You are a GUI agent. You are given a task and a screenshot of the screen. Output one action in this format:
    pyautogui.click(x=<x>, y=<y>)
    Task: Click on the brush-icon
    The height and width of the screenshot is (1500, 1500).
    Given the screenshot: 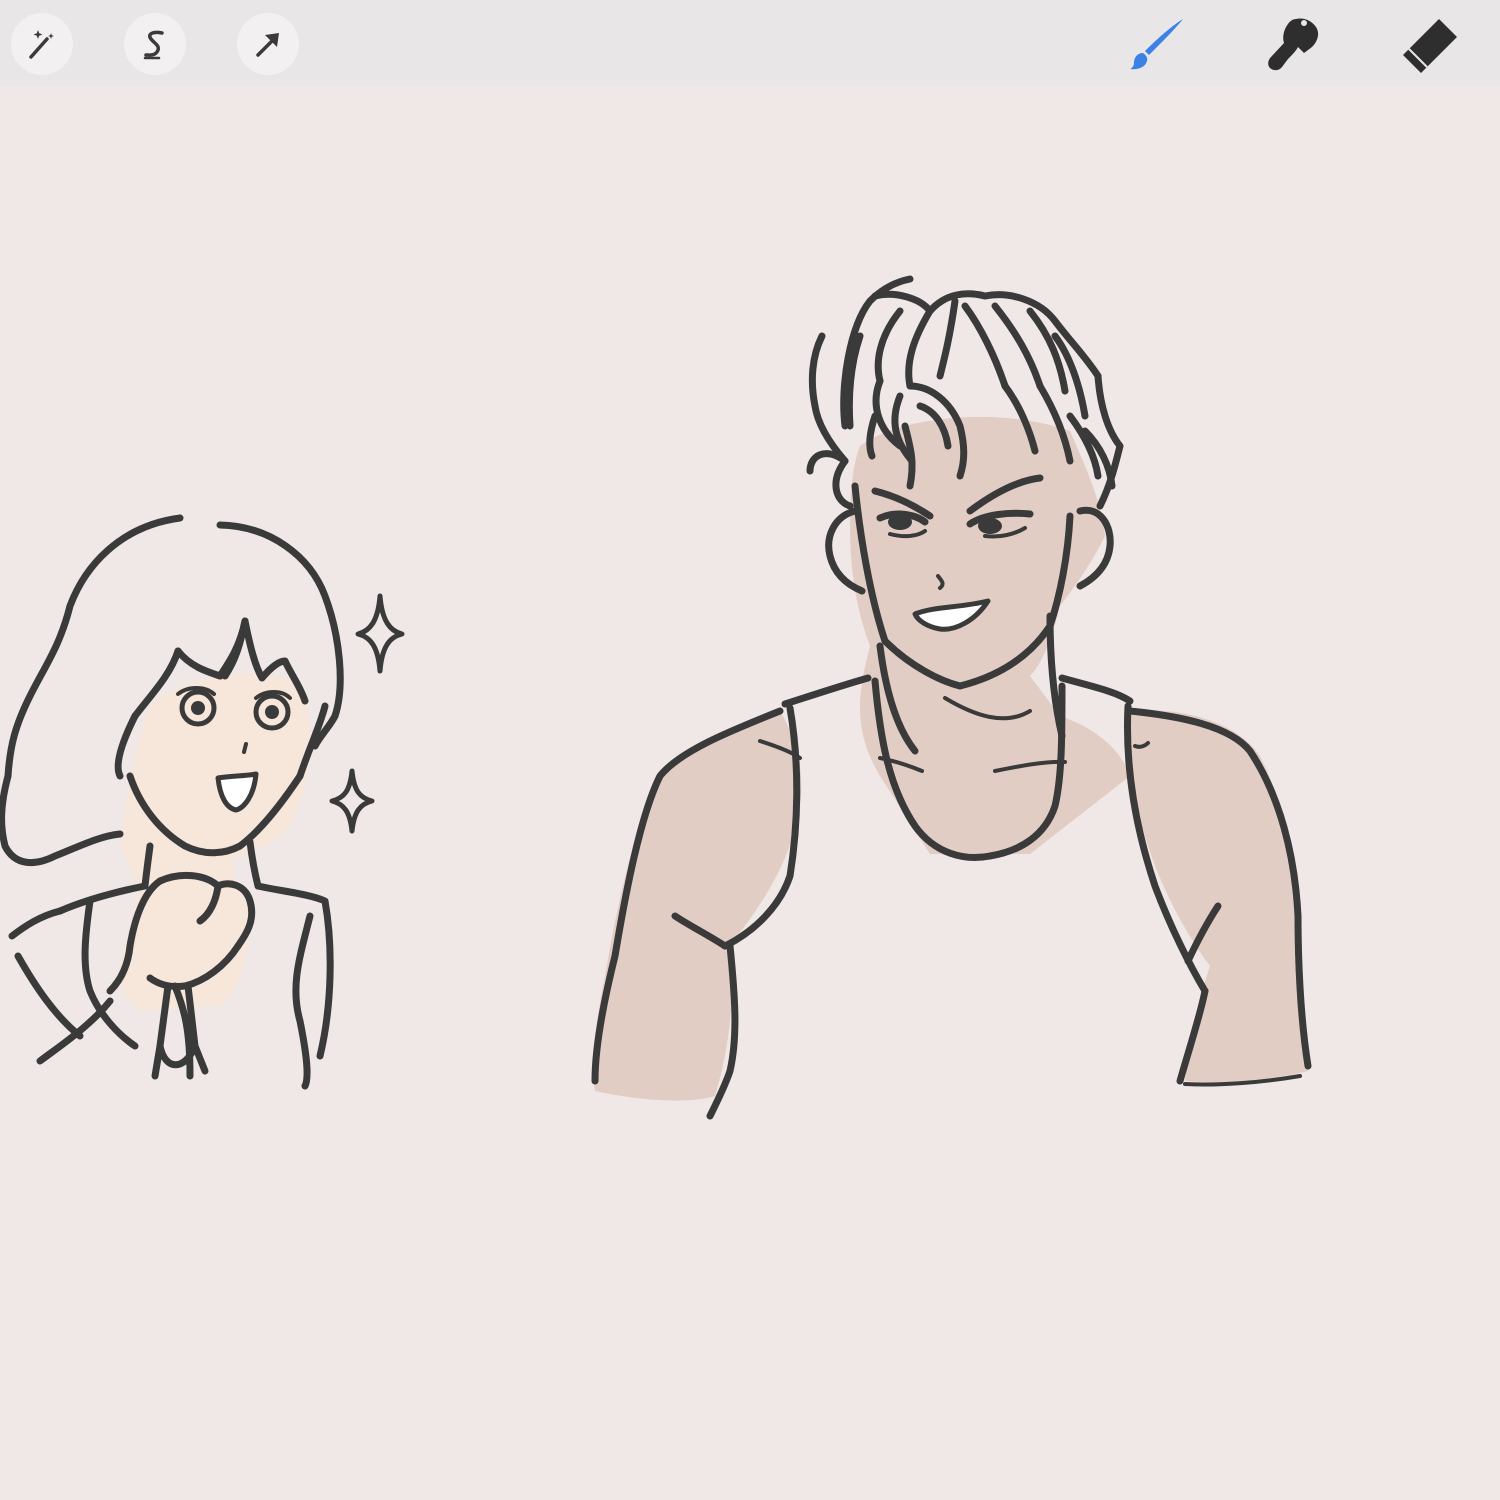 What is the action you would take?
    pyautogui.click(x=1156, y=44)
    